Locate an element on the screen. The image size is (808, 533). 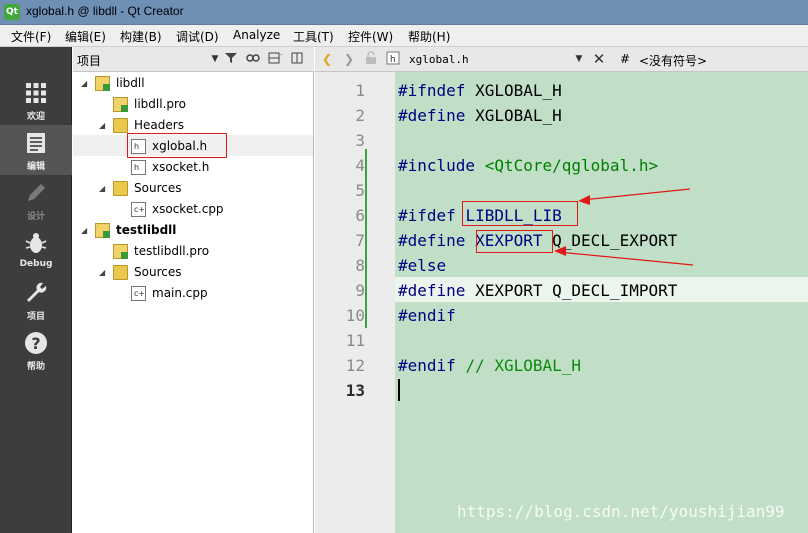
line-number: 11 is located at coordinates (355, 340).